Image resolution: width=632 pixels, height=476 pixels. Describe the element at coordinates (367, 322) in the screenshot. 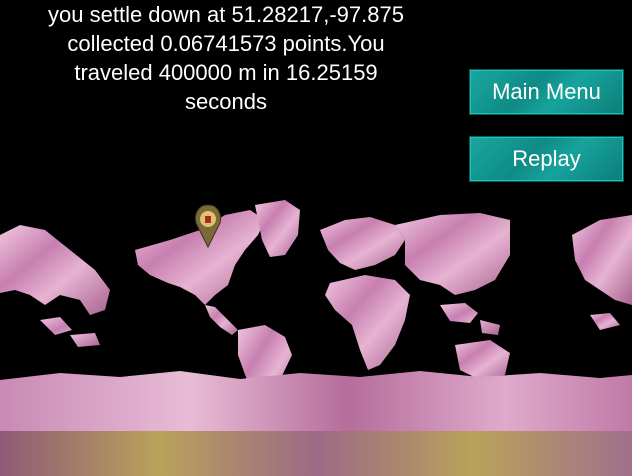

I see `landmass-africa` at that location.